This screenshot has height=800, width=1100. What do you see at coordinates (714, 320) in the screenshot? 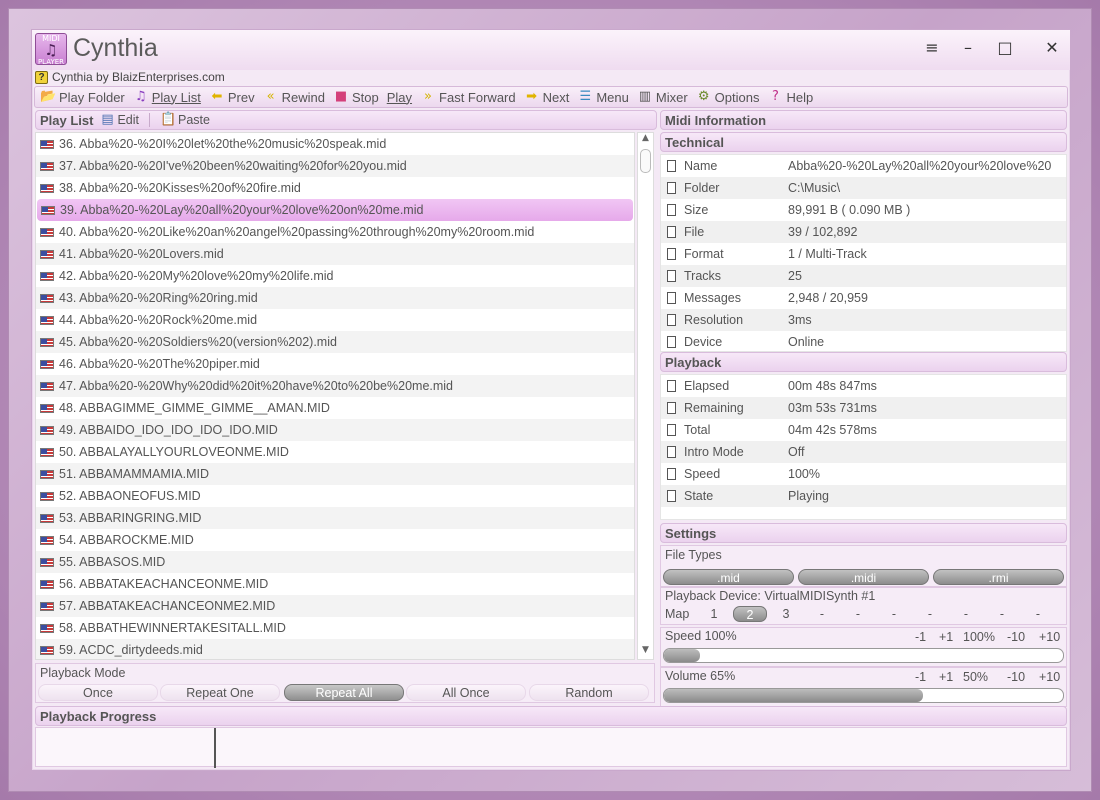
I see `info-key: Resolution` at bounding box center [714, 320].